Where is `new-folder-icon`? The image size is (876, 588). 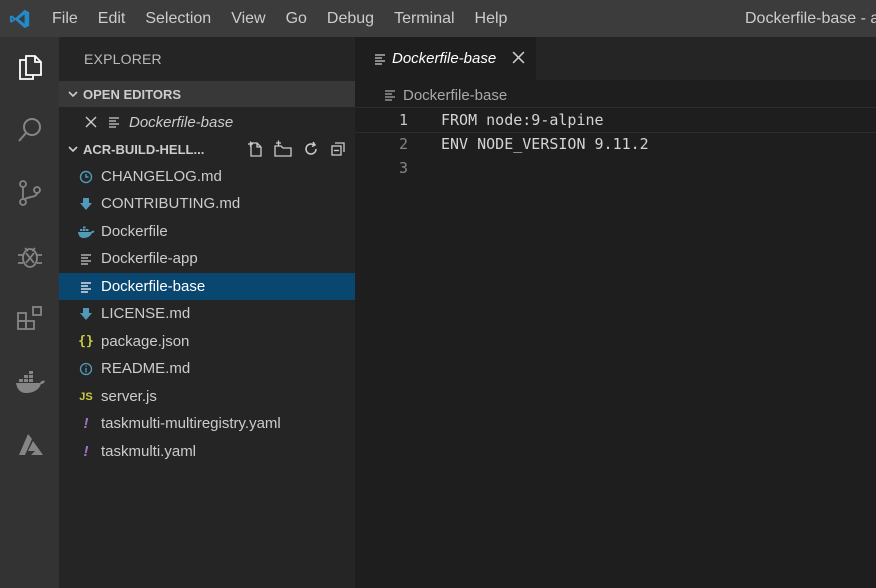
new-folder-icon is located at coordinates (283, 149).